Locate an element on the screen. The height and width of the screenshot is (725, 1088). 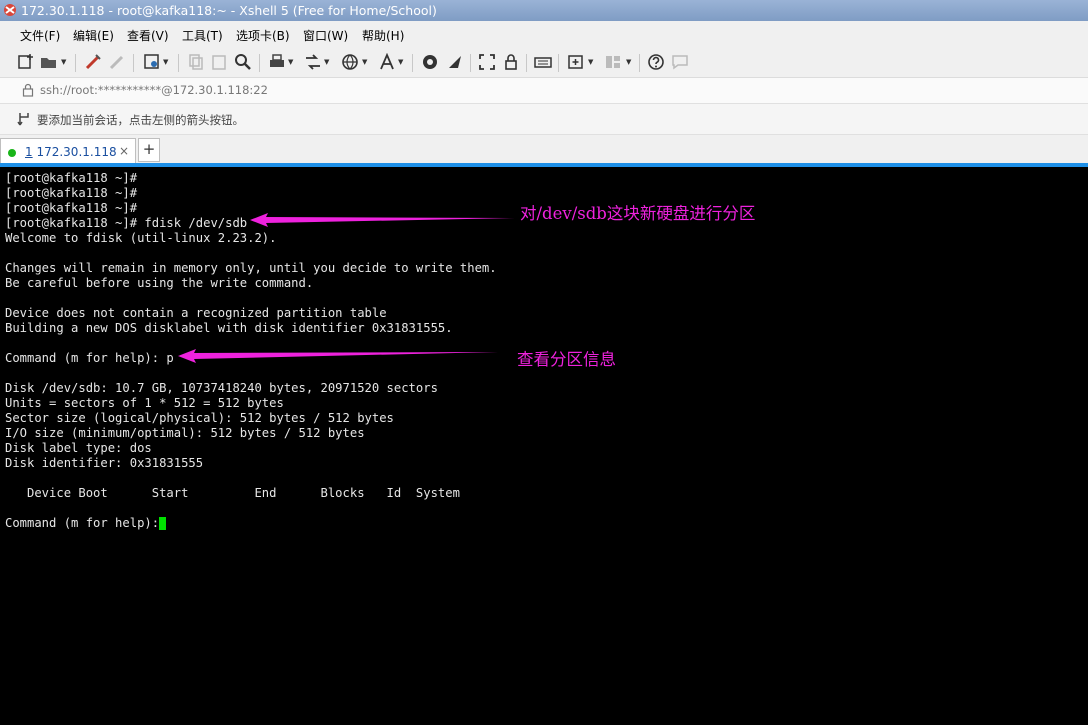
menu-edit: 编辑(E) is located at coordinates (93, 35).